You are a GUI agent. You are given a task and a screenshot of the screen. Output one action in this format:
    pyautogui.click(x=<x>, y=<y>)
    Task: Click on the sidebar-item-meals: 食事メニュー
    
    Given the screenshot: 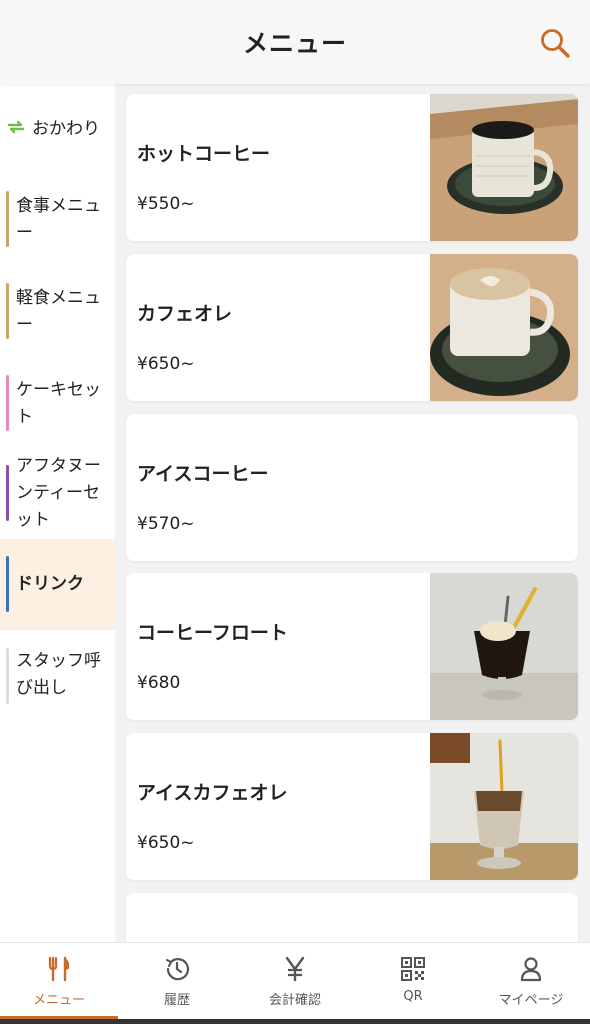 What is the action you would take?
    pyautogui.click(x=57, y=221)
    